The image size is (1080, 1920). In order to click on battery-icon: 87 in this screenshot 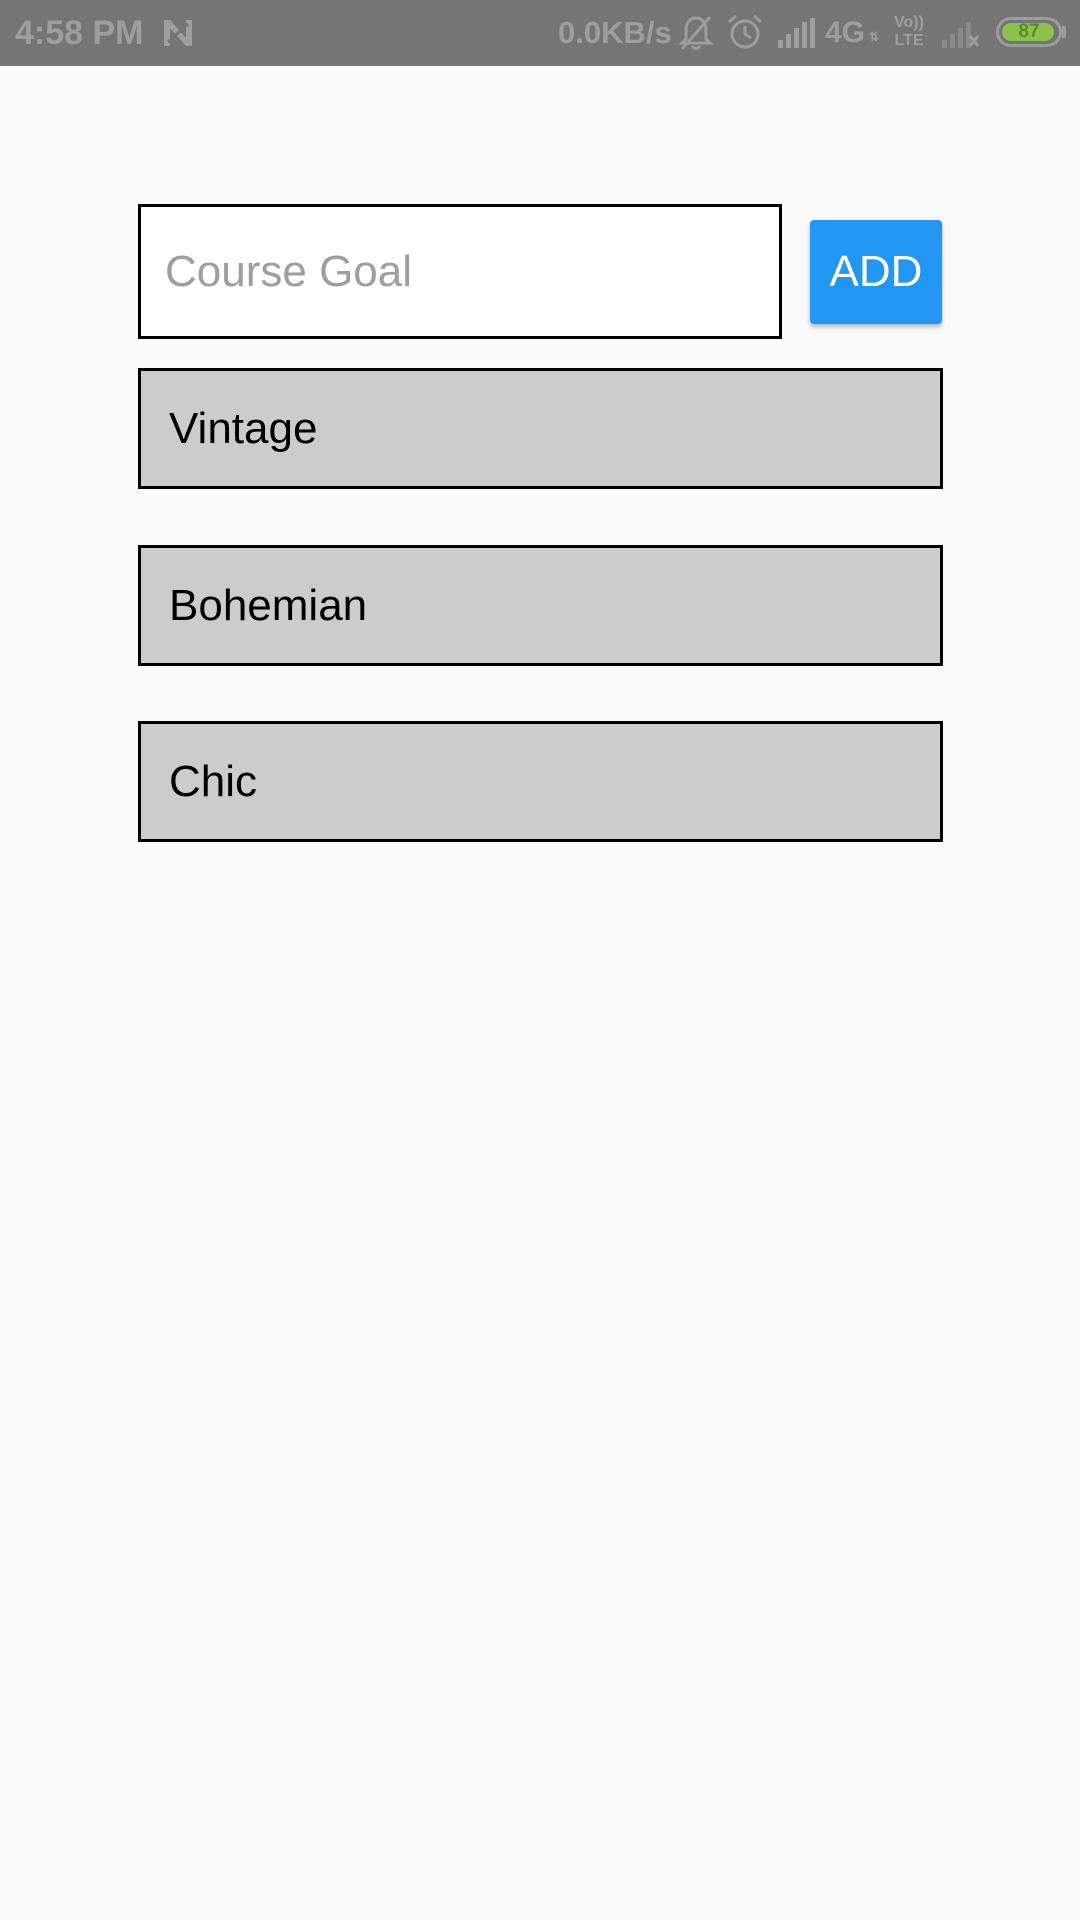, I will do `click(1029, 32)`.